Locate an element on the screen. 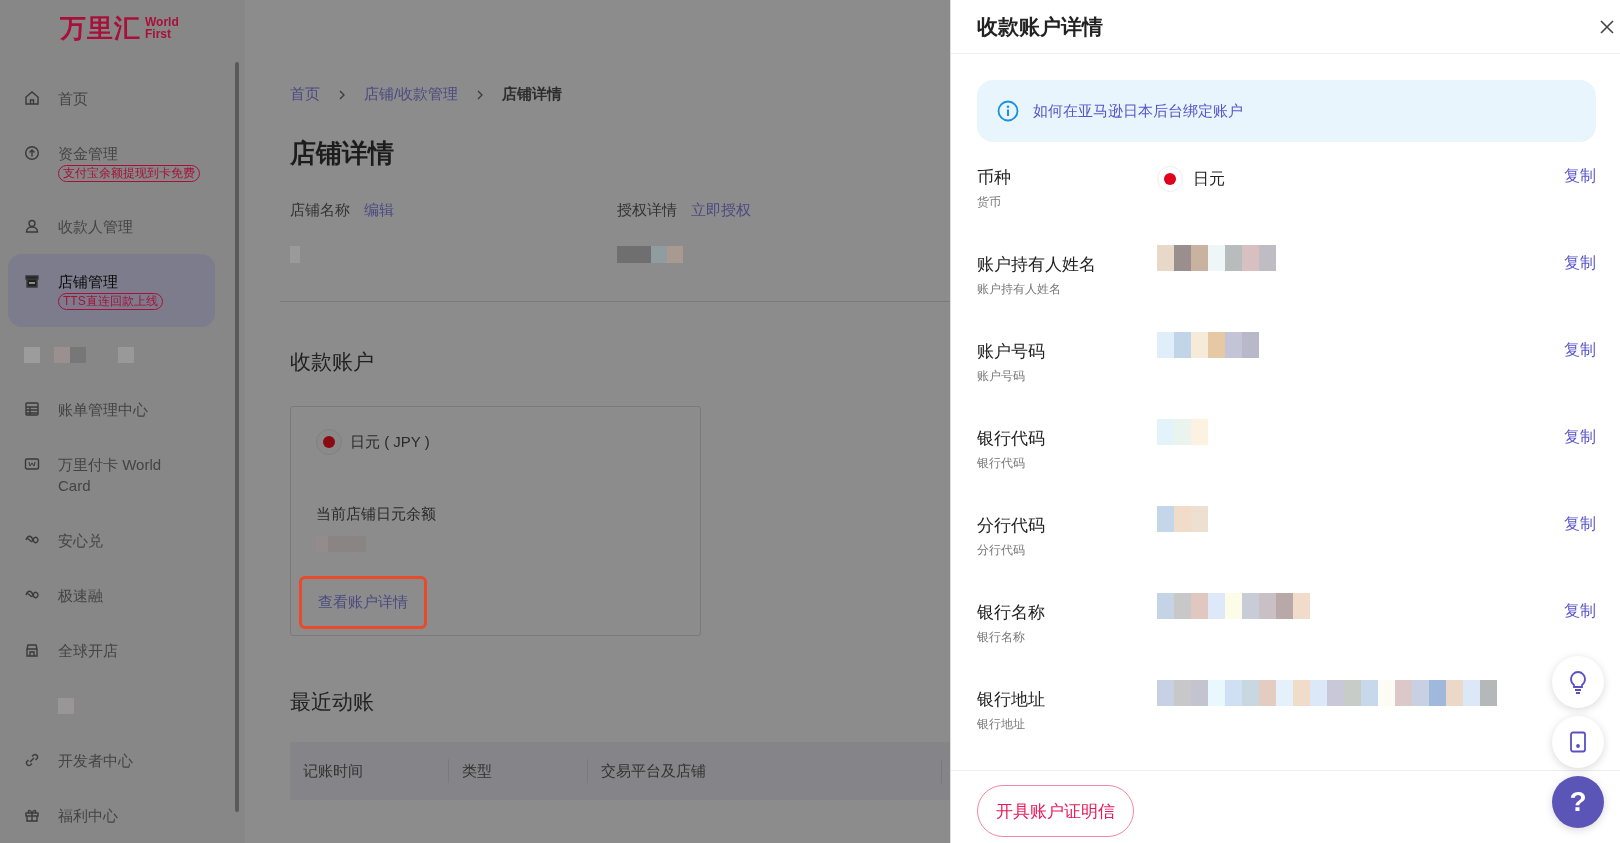 The image size is (1620, 843). detail-sublabel: 账户号码 is located at coordinates (1001, 376).